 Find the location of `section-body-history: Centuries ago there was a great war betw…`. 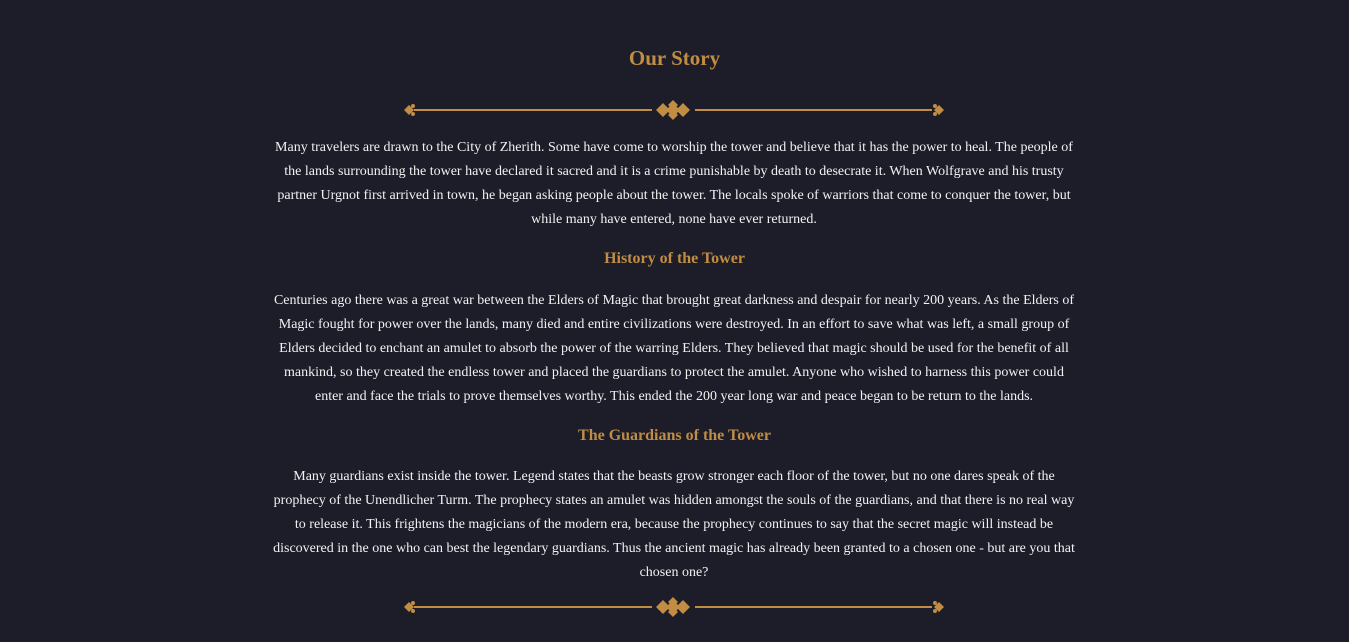

section-body-history: Centuries ago there was a great war betw… is located at coordinates (674, 348).